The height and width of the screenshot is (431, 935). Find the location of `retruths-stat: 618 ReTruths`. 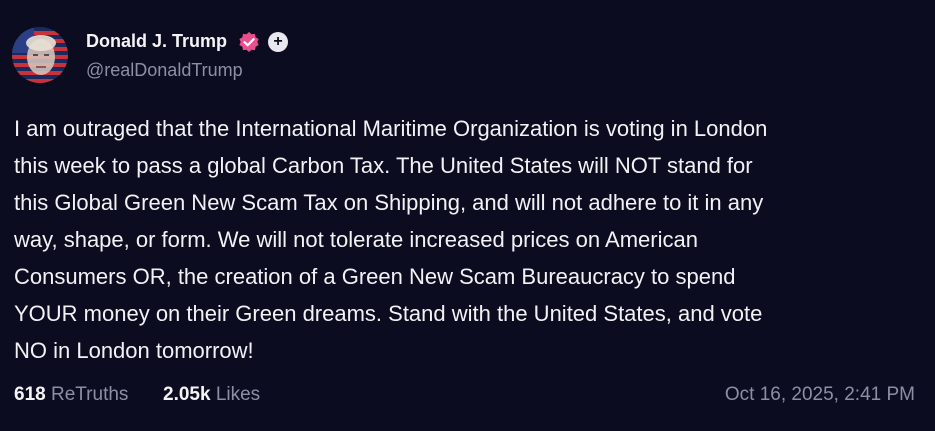

retruths-stat: 618 ReTruths is located at coordinates (71, 395).